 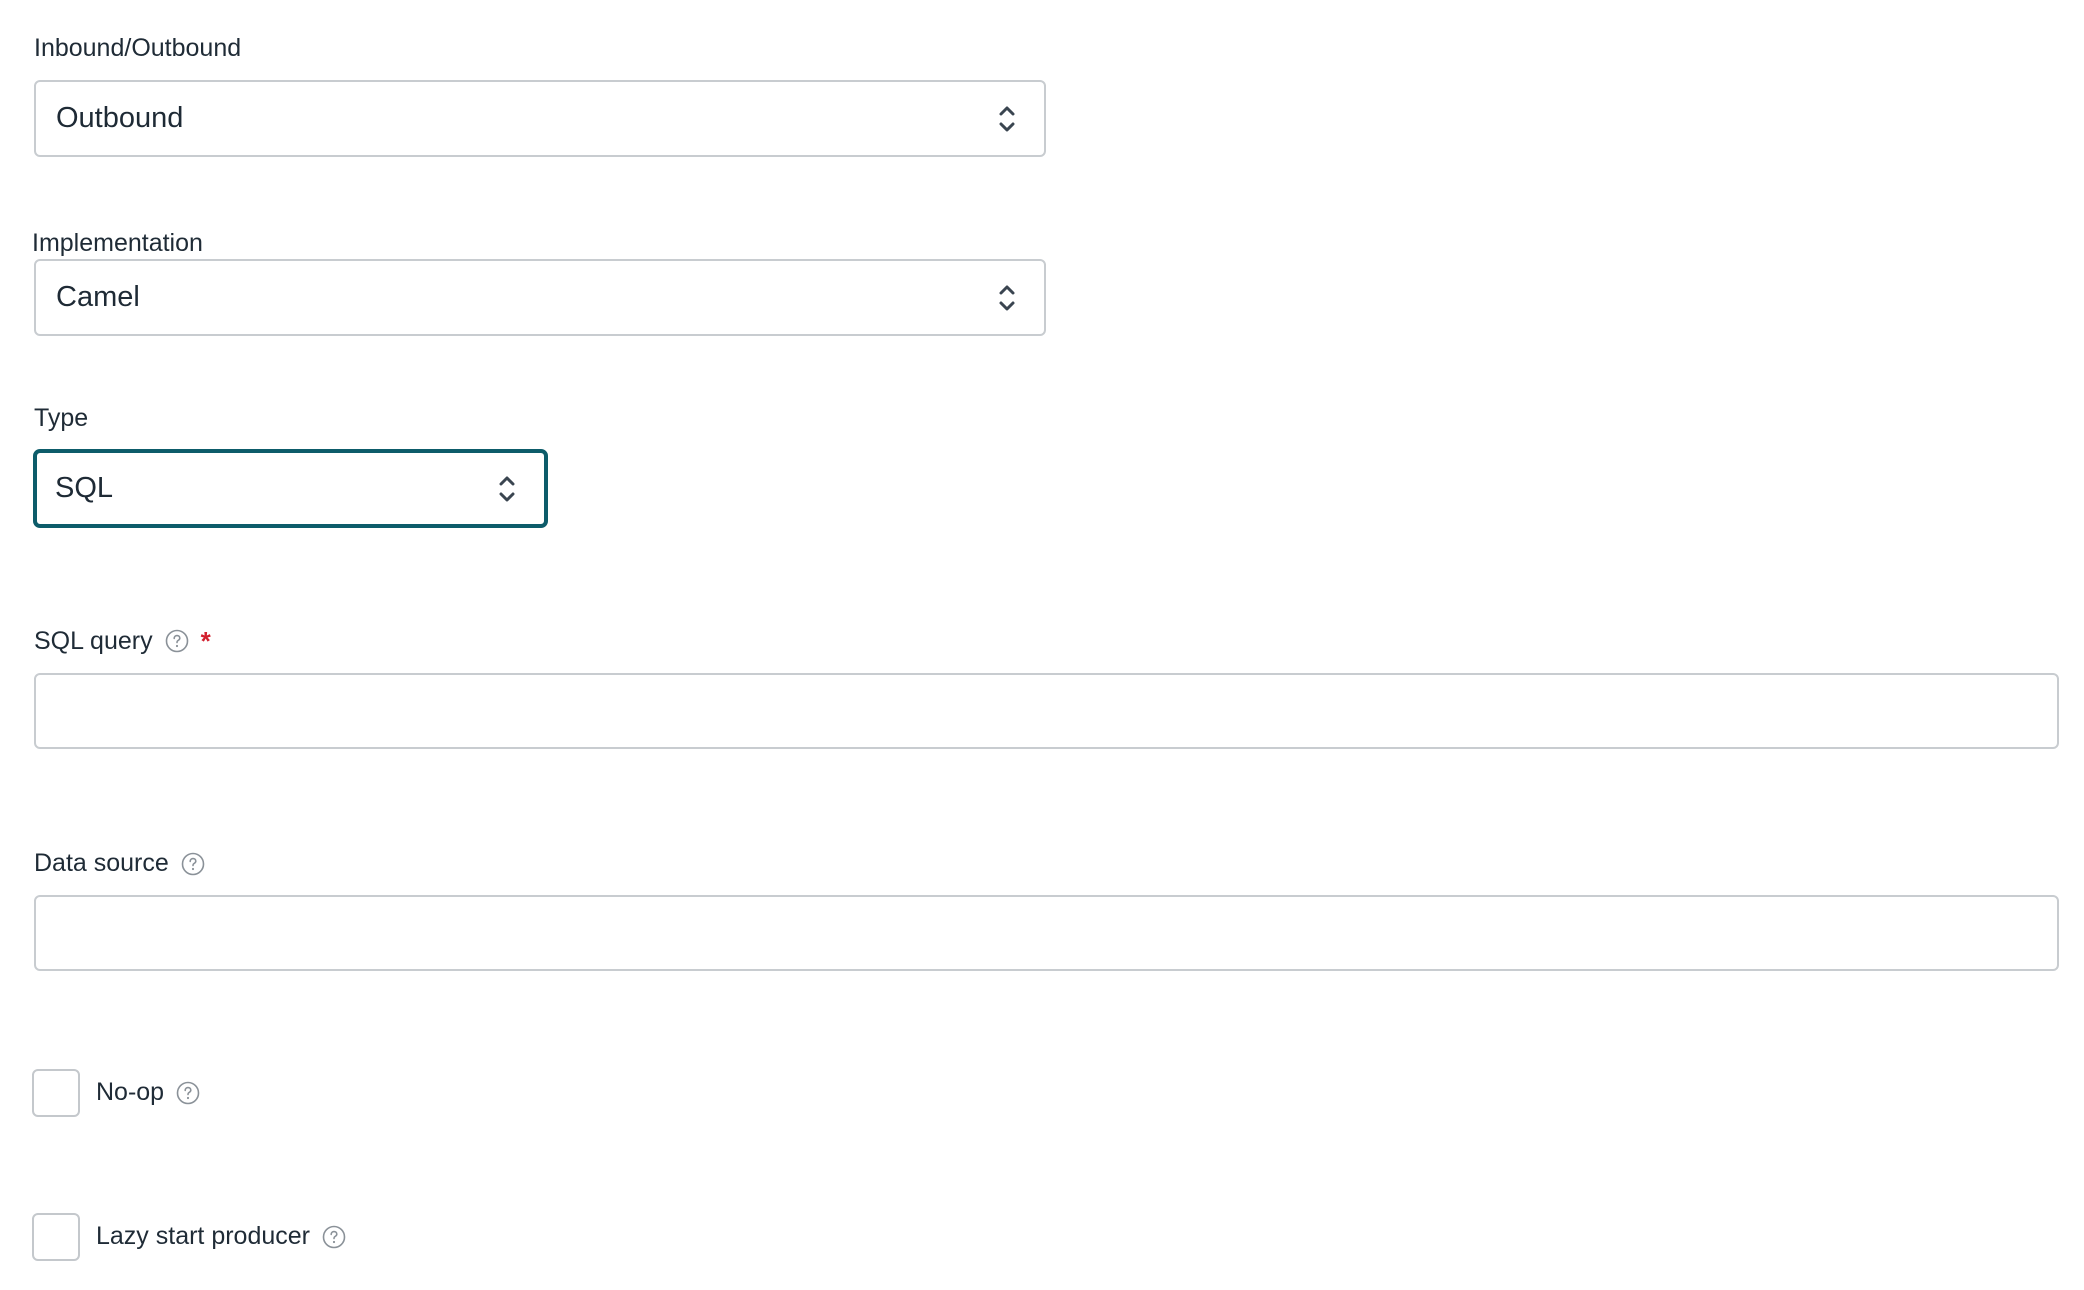 What do you see at coordinates (205, 641) in the screenshot?
I see `required-asterisk: *` at bounding box center [205, 641].